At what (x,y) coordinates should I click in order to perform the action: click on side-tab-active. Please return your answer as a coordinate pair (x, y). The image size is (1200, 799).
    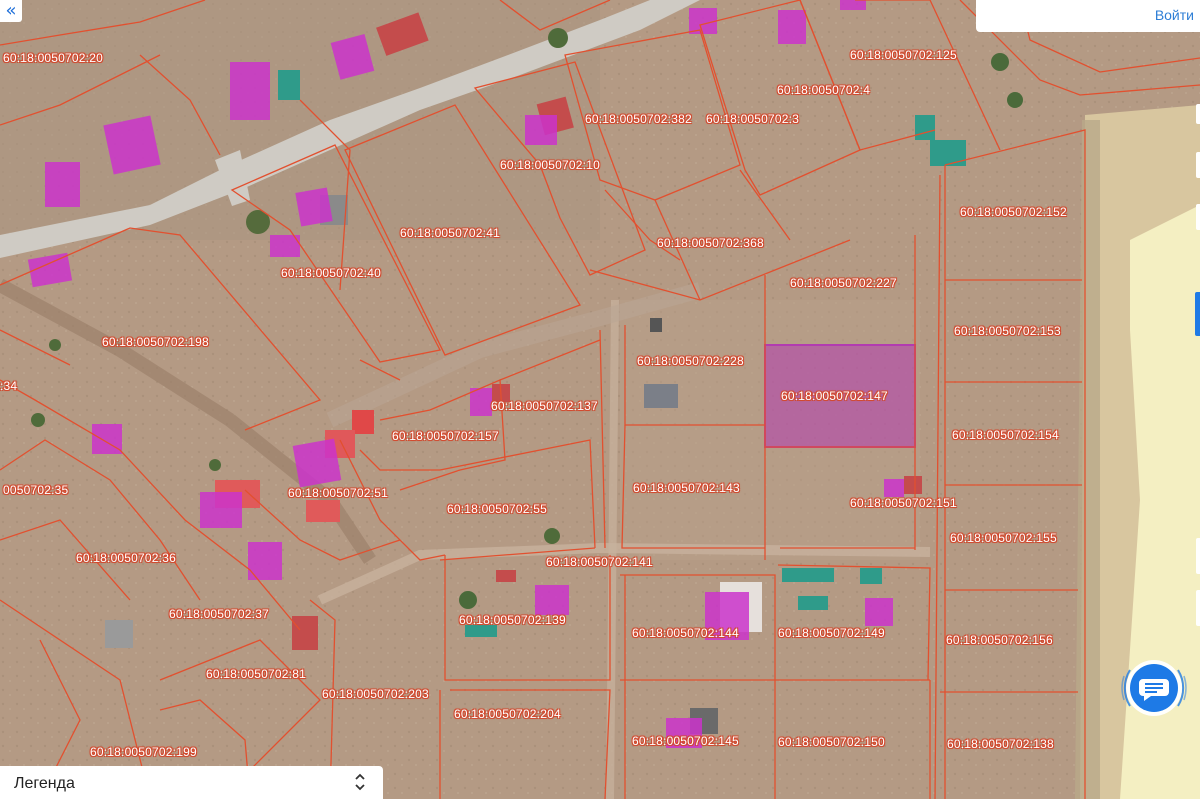
    Looking at the image, I should click on (1197, 314).